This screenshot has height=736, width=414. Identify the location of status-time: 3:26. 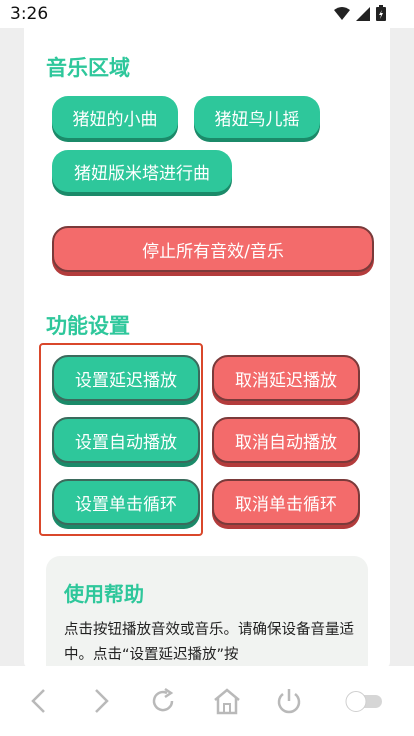
(29, 14).